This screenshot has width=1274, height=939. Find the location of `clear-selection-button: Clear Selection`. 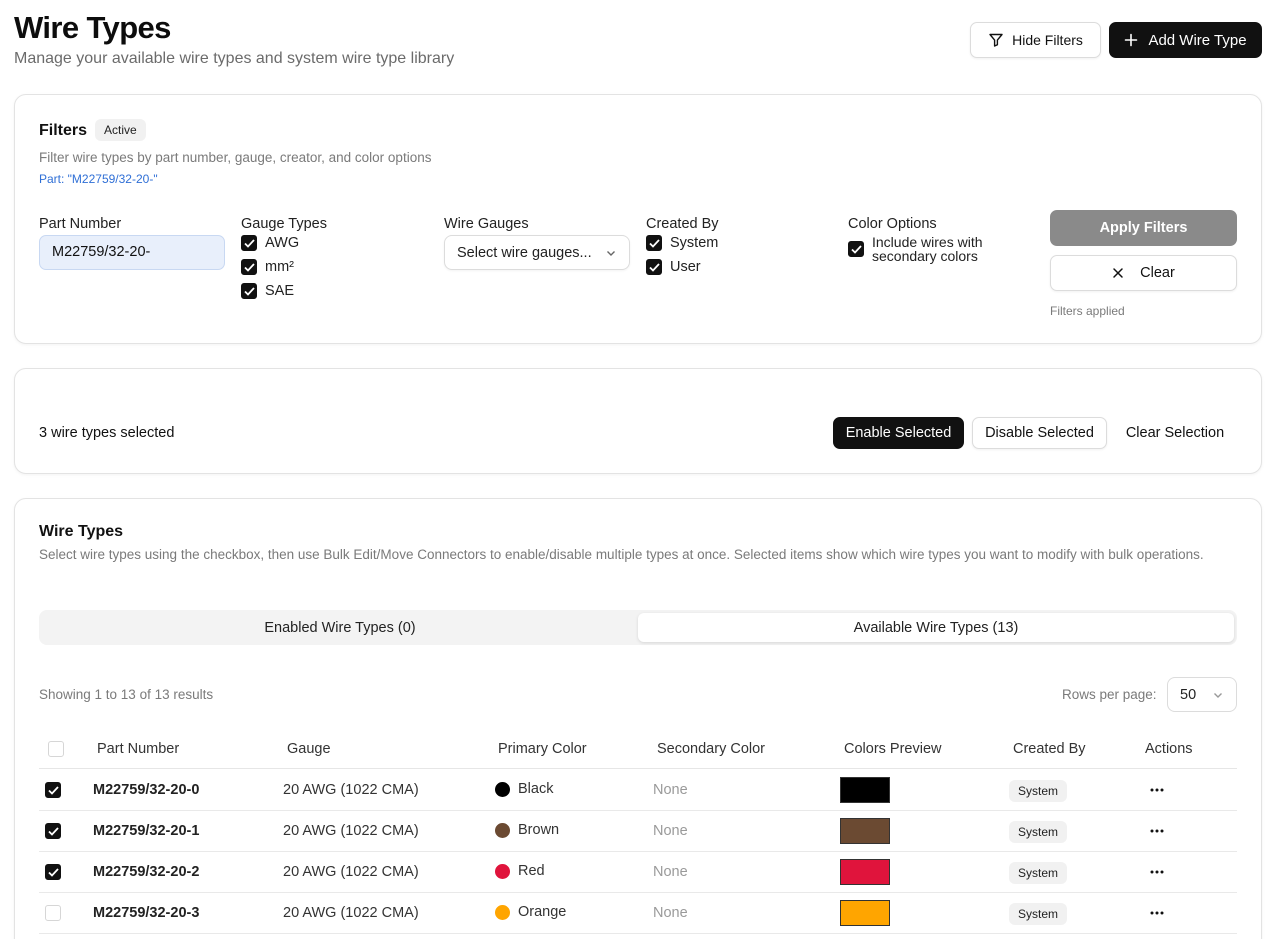

clear-selection-button: Clear Selection is located at coordinates (1175, 433).